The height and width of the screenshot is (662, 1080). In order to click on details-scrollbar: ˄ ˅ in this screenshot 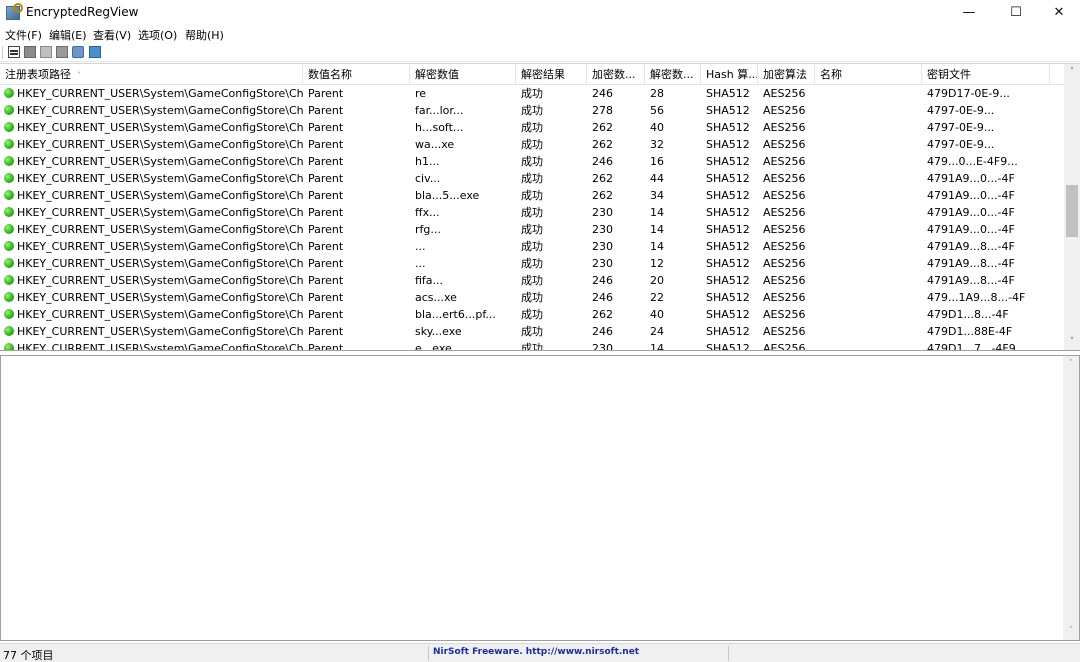, I will do `click(1071, 498)`.